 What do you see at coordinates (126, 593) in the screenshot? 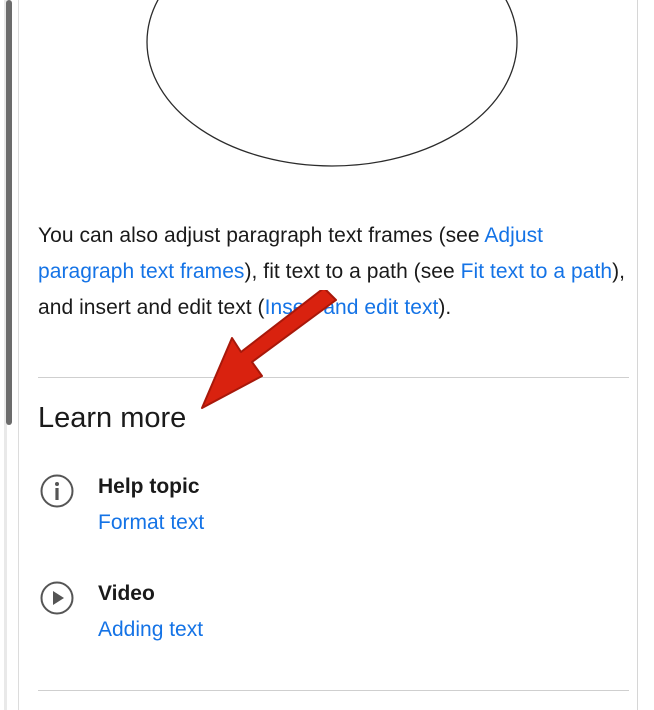
I see `resource-type-label: Video` at bounding box center [126, 593].